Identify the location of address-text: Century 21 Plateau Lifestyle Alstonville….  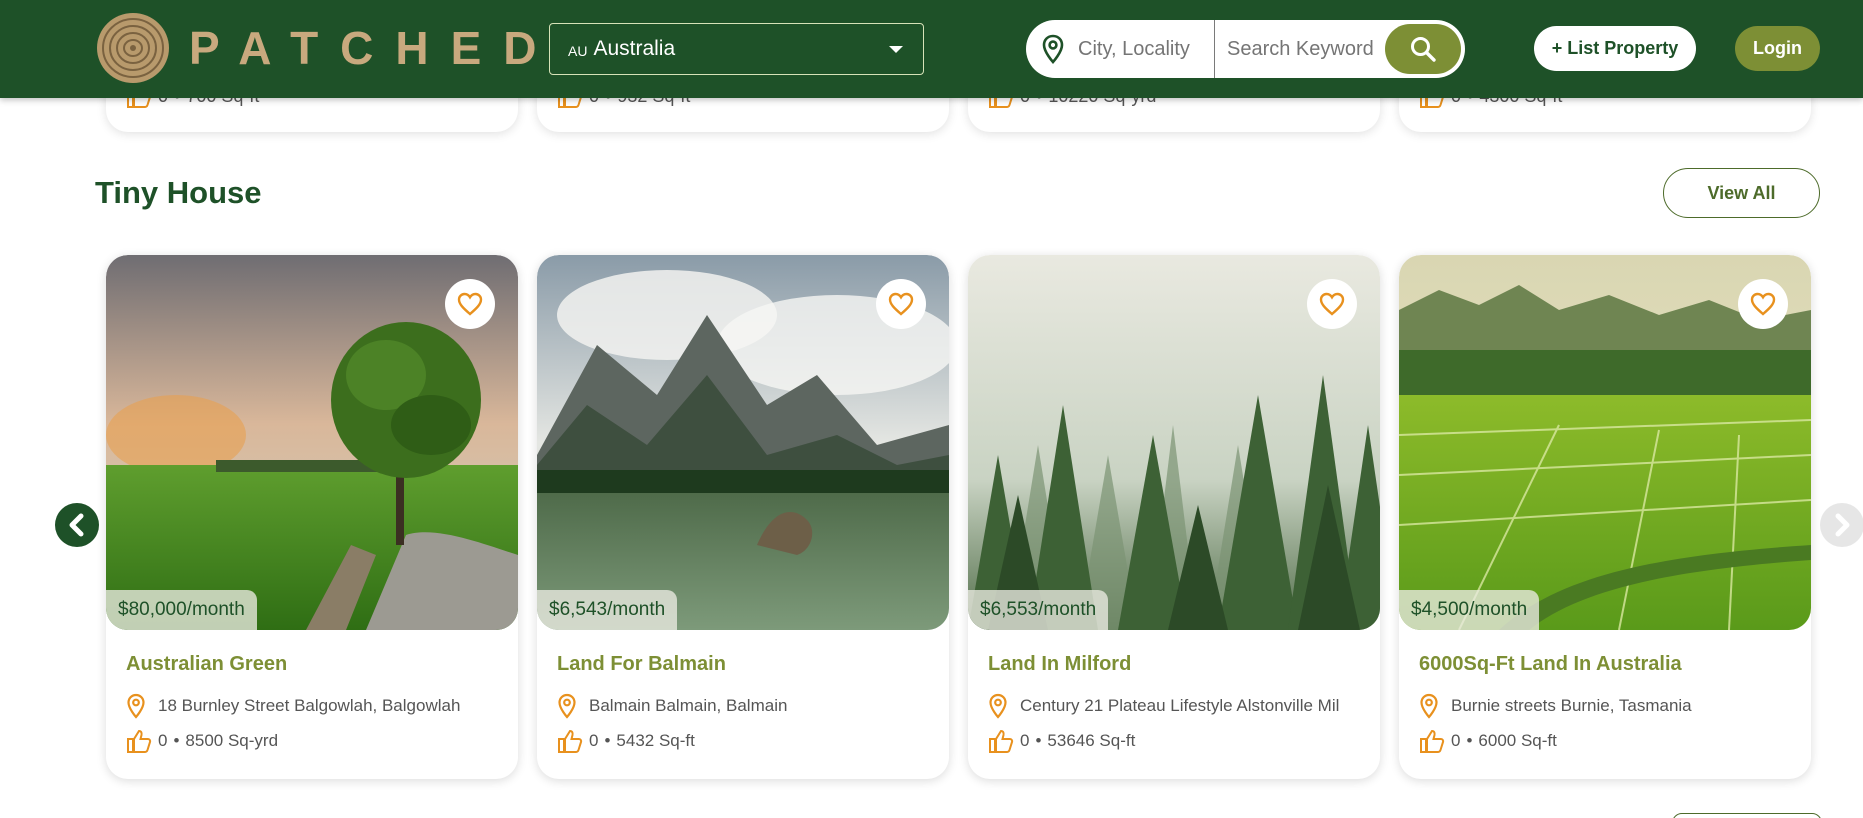
(1180, 705).